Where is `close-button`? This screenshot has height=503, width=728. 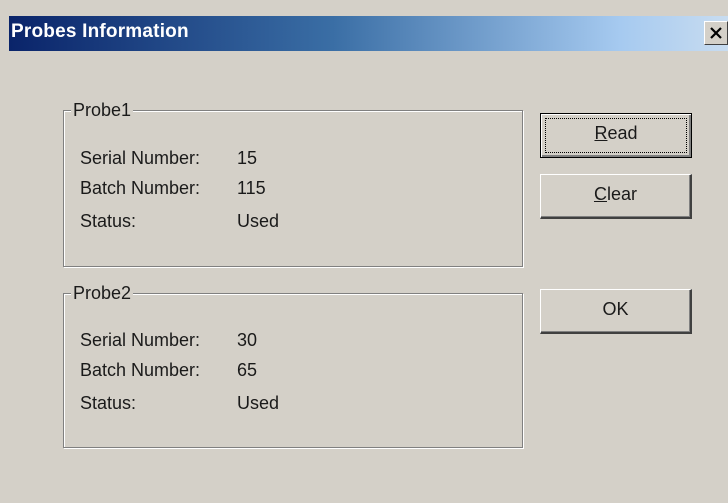 close-button is located at coordinates (716, 33).